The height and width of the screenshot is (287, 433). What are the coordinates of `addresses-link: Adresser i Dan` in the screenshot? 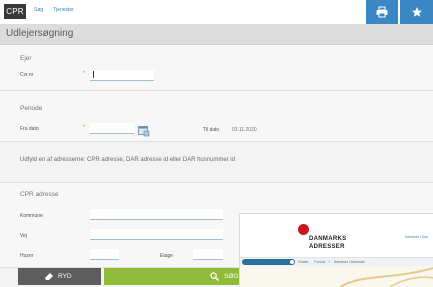 It's located at (416, 237).